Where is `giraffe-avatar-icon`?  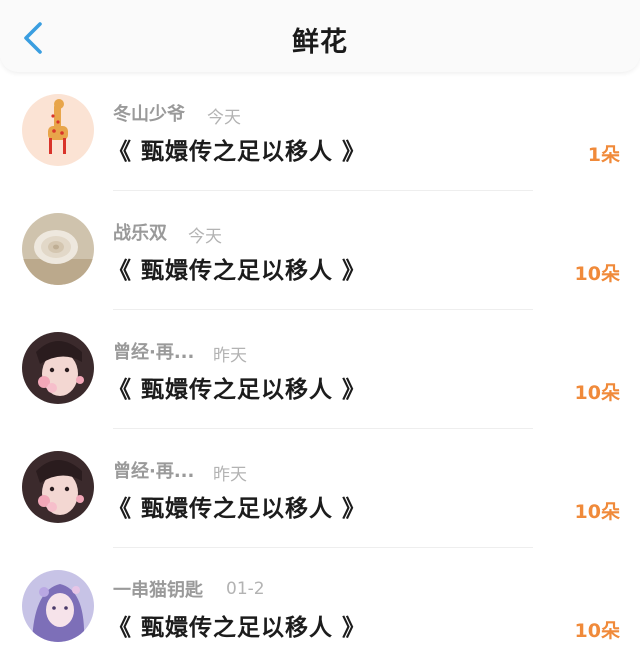
giraffe-avatar-icon is located at coordinates (58, 130).